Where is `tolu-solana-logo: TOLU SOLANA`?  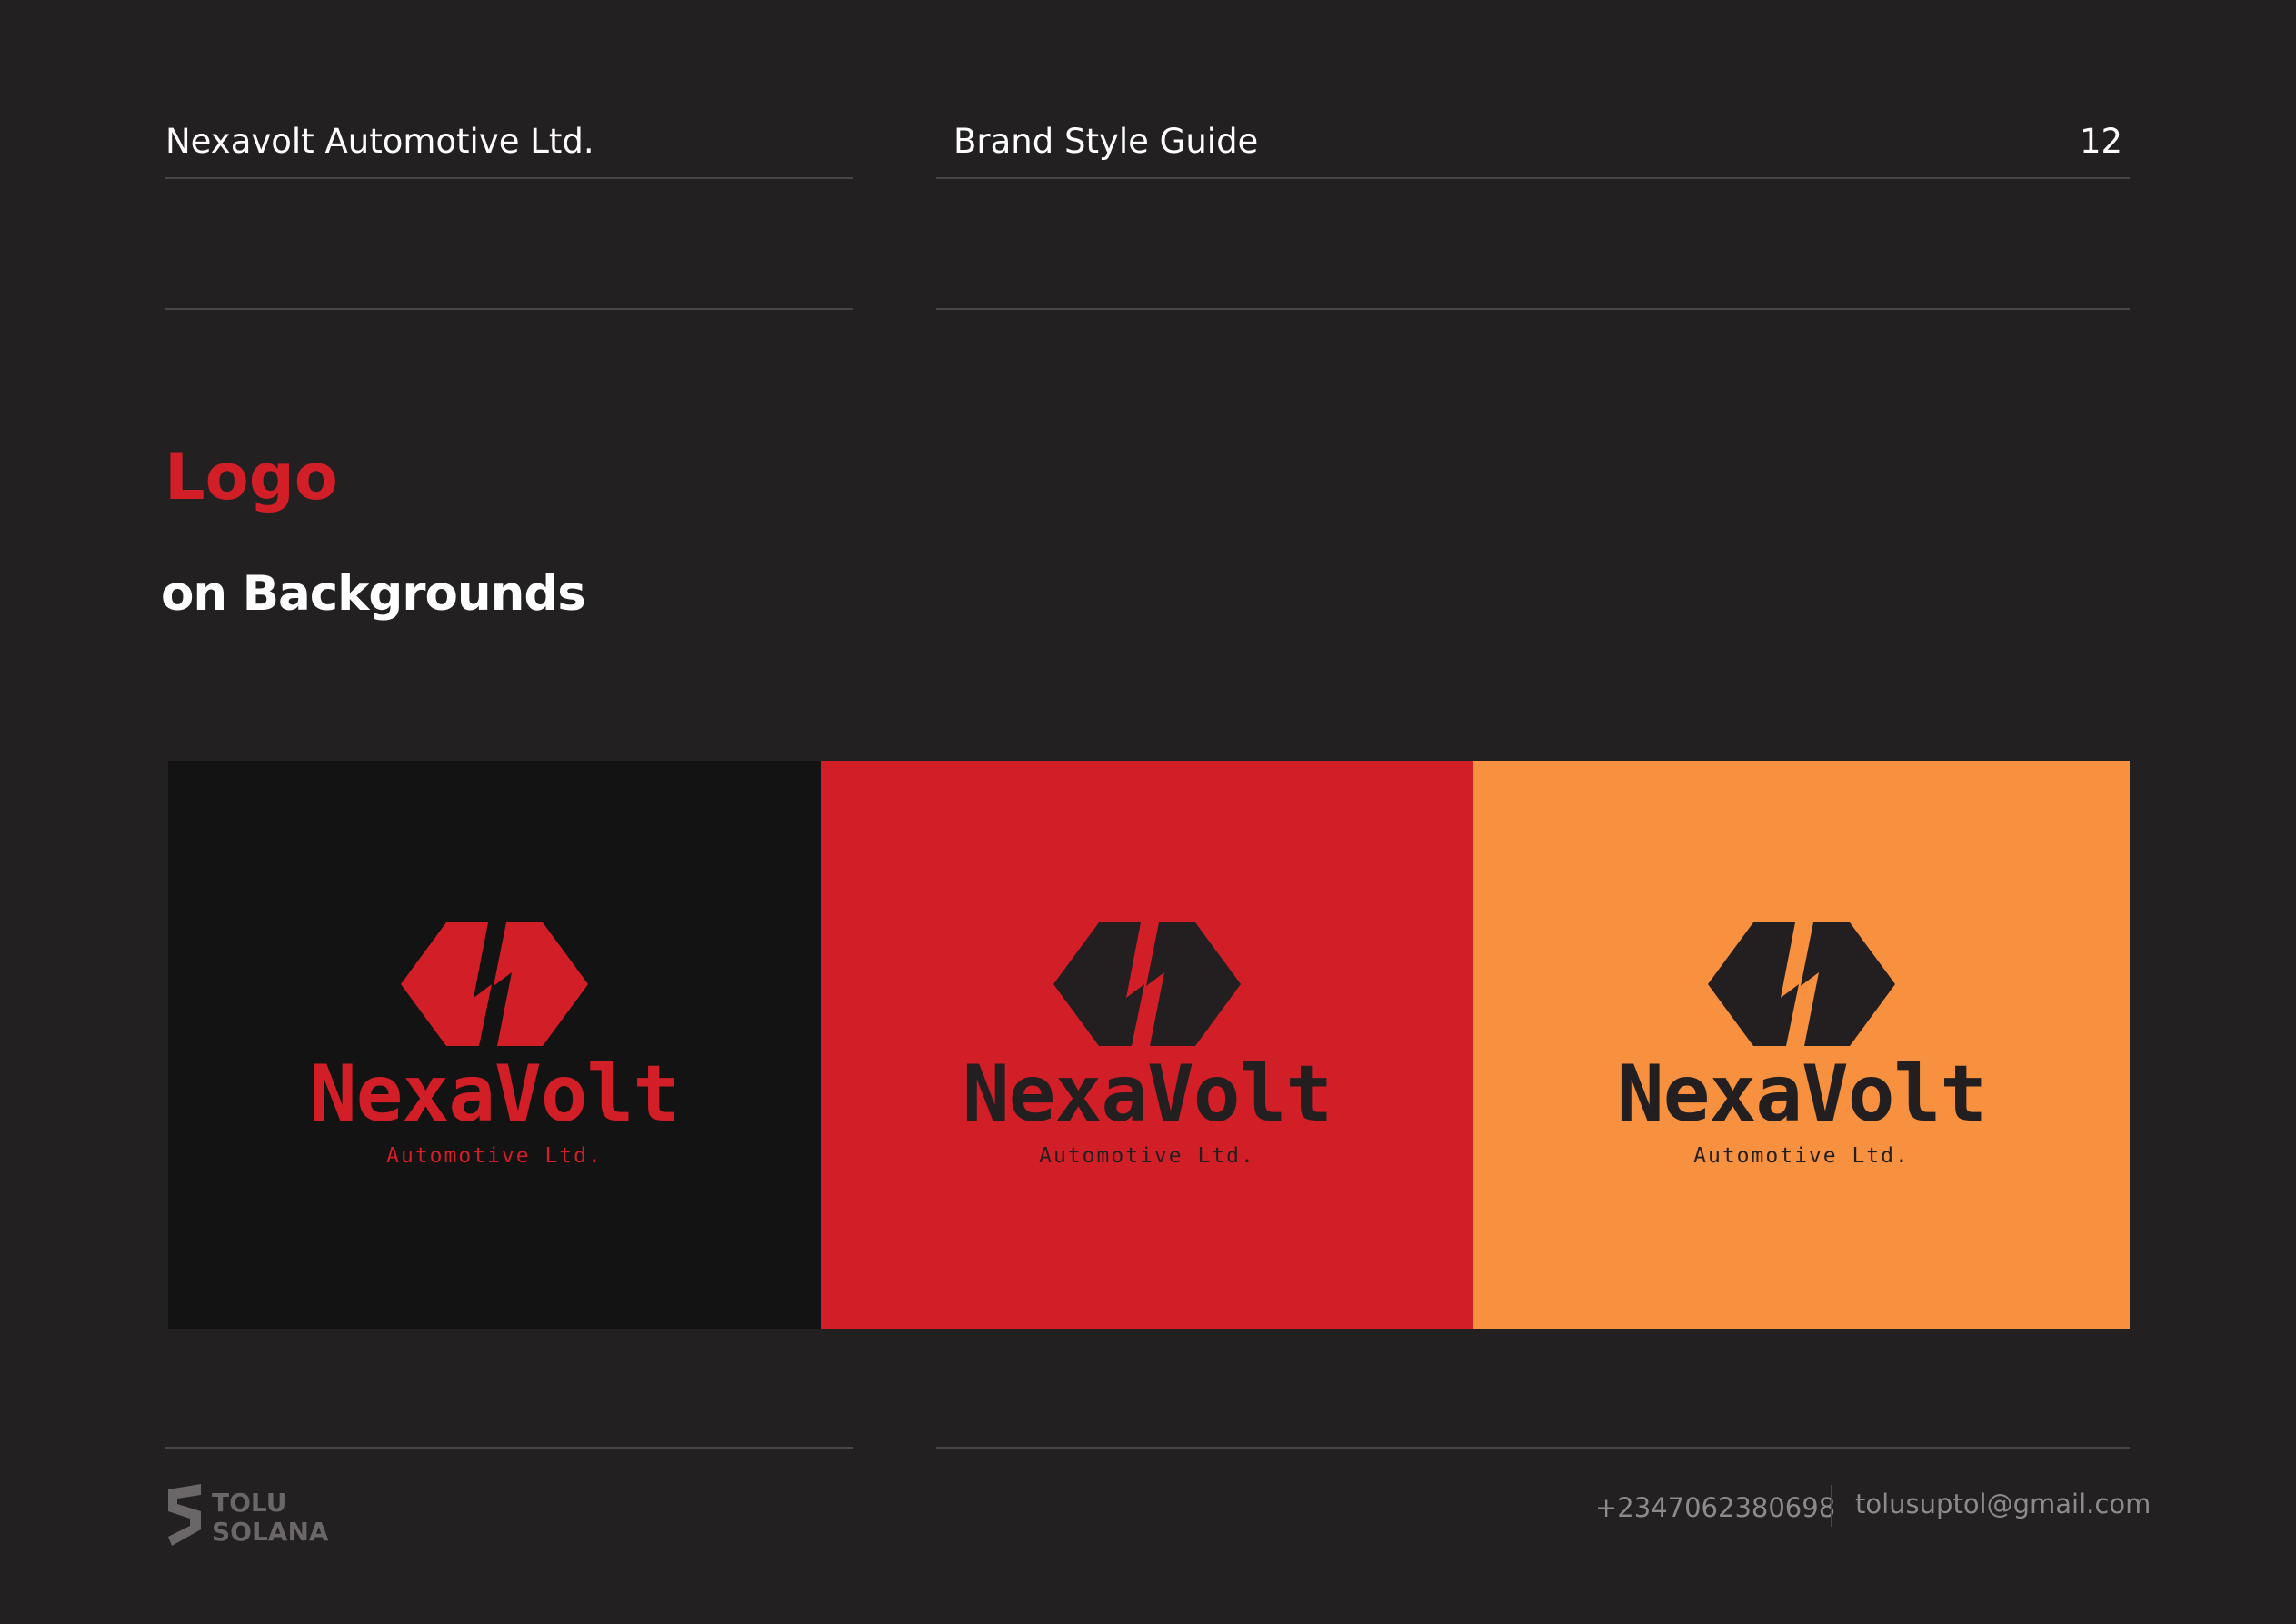
tolu-solana-logo: TOLU SOLANA is located at coordinates (247, 1516).